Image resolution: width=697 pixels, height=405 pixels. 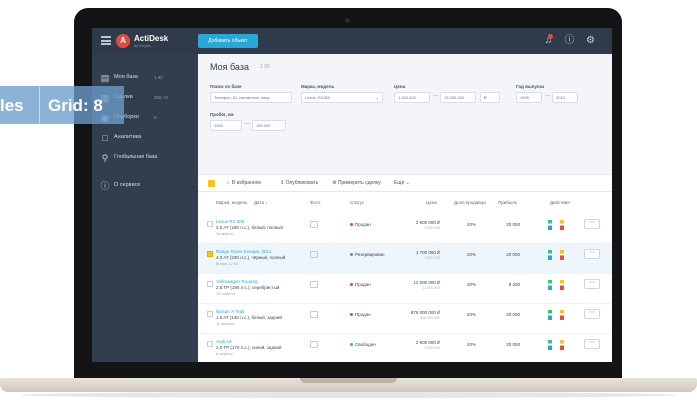 I want to click on brand-name: ActiDesk, so click(x=151, y=38).